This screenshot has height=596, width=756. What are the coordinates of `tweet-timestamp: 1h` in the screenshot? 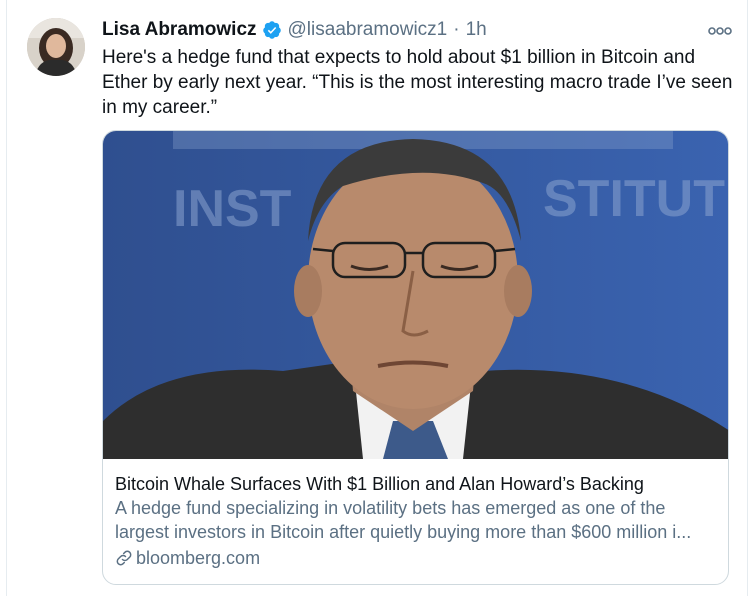 It's located at (476, 30).